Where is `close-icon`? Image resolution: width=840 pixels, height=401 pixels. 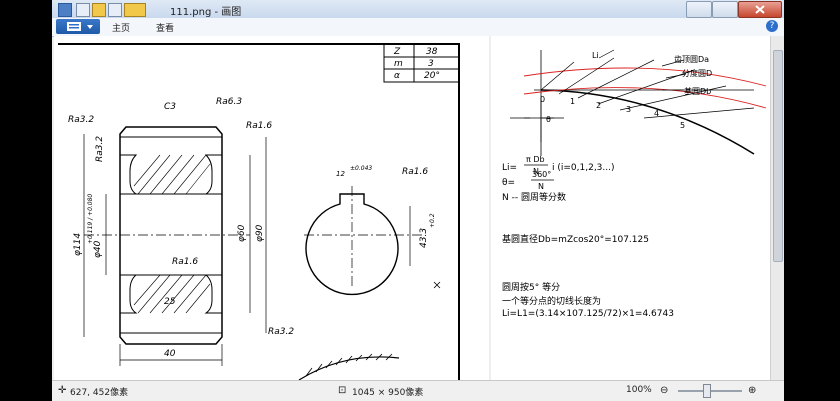
close-icon is located at coordinates (760, 9).